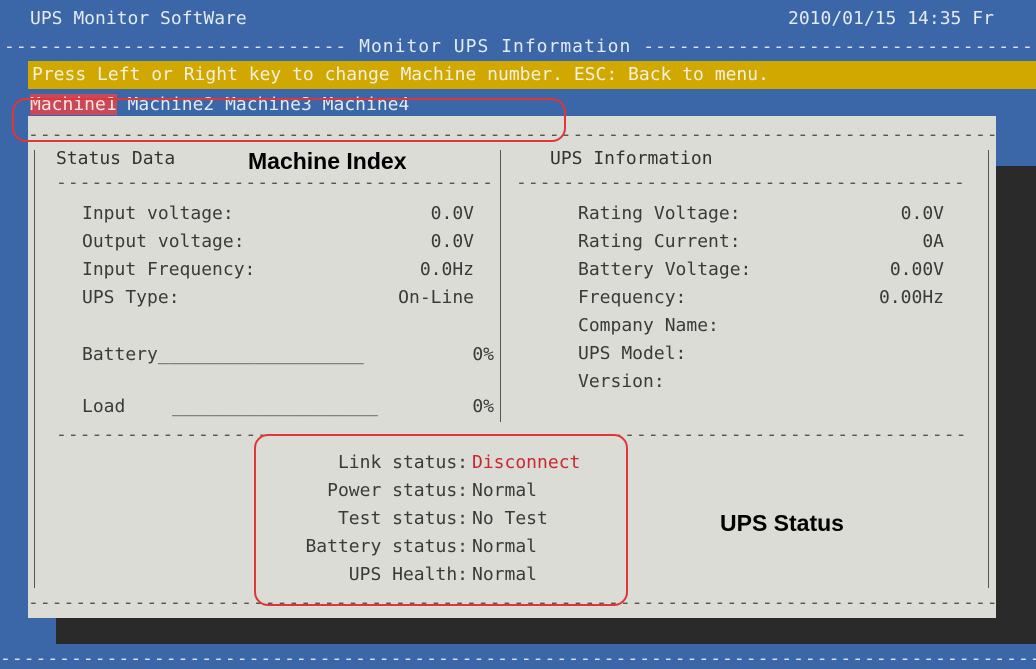 The height and width of the screenshot is (669, 1036). I want to click on ups-type-label: UPS Type:, so click(131, 297).